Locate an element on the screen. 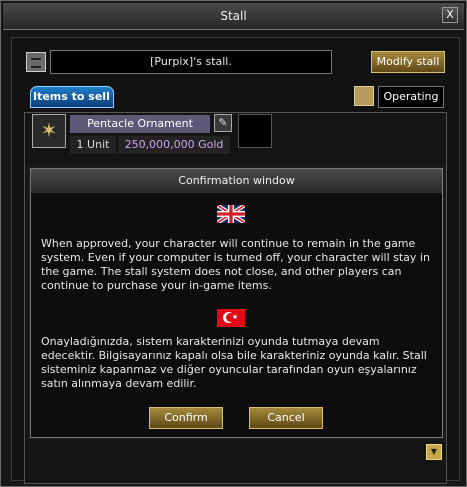  item-units: 1 Unit is located at coordinates (93, 145).